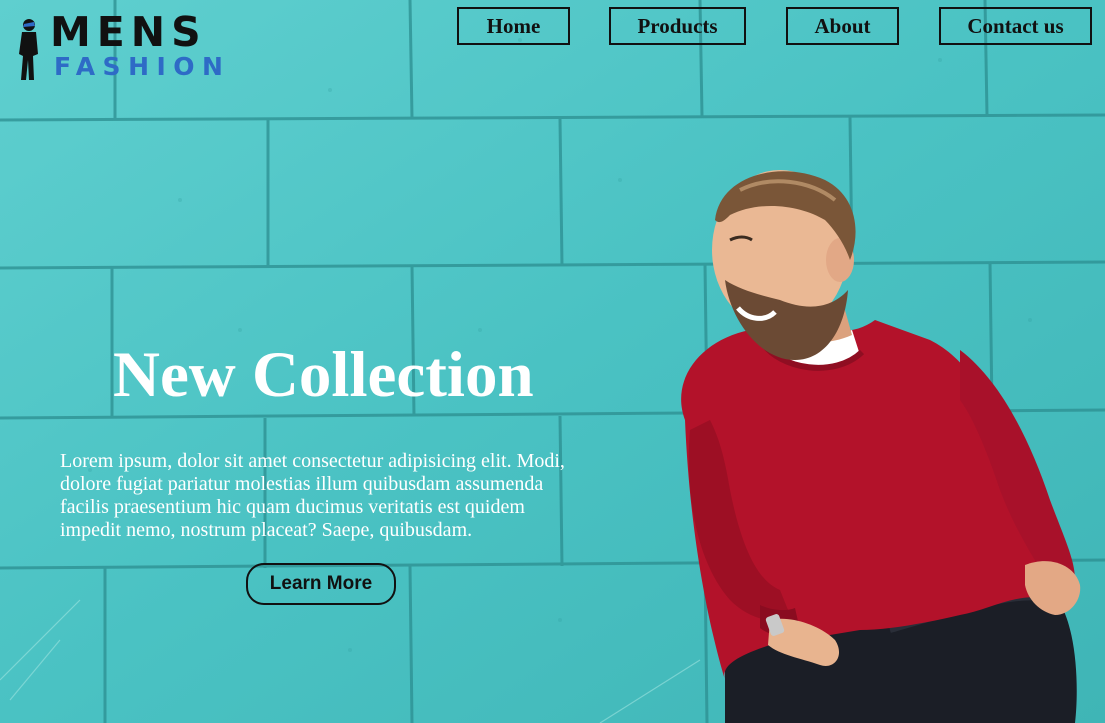 This screenshot has height=723, width=1105. I want to click on learn-more-button: Learn More, so click(321, 584).